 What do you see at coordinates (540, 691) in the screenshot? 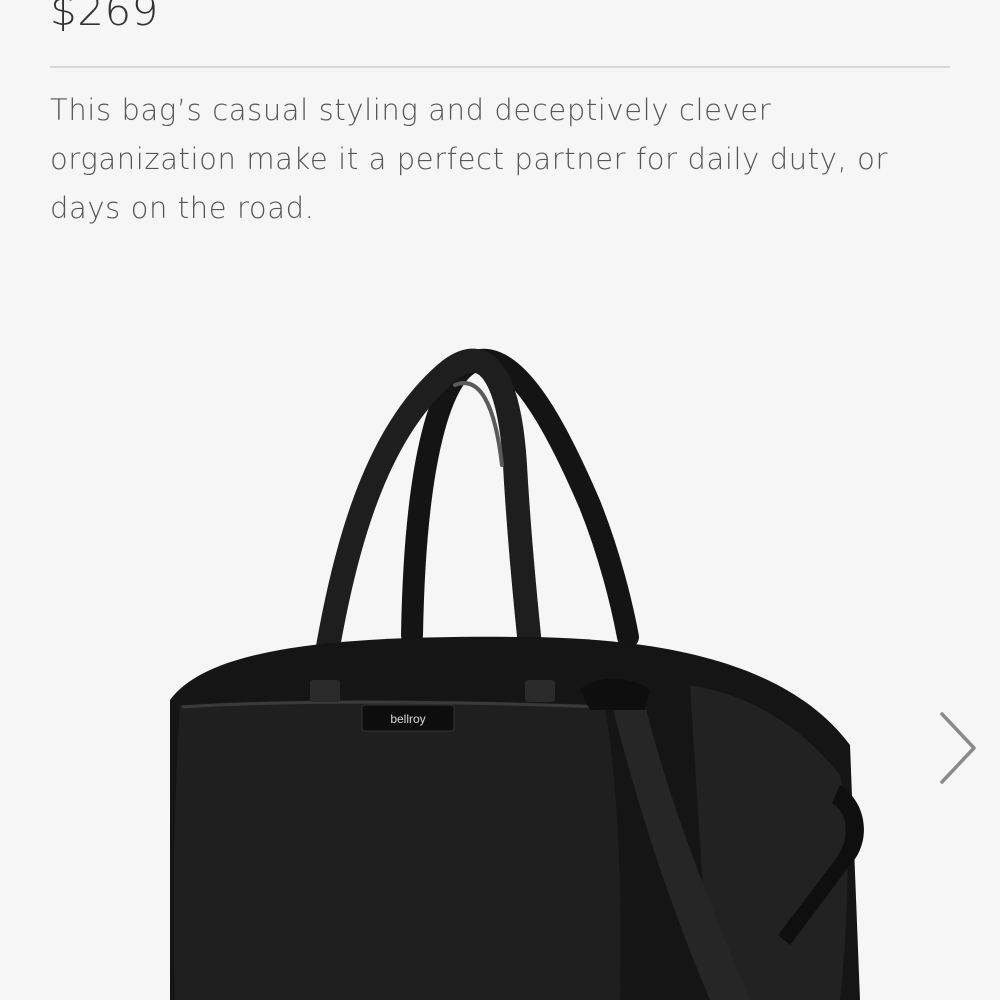
I see `handle-tab-right` at bounding box center [540, 691].